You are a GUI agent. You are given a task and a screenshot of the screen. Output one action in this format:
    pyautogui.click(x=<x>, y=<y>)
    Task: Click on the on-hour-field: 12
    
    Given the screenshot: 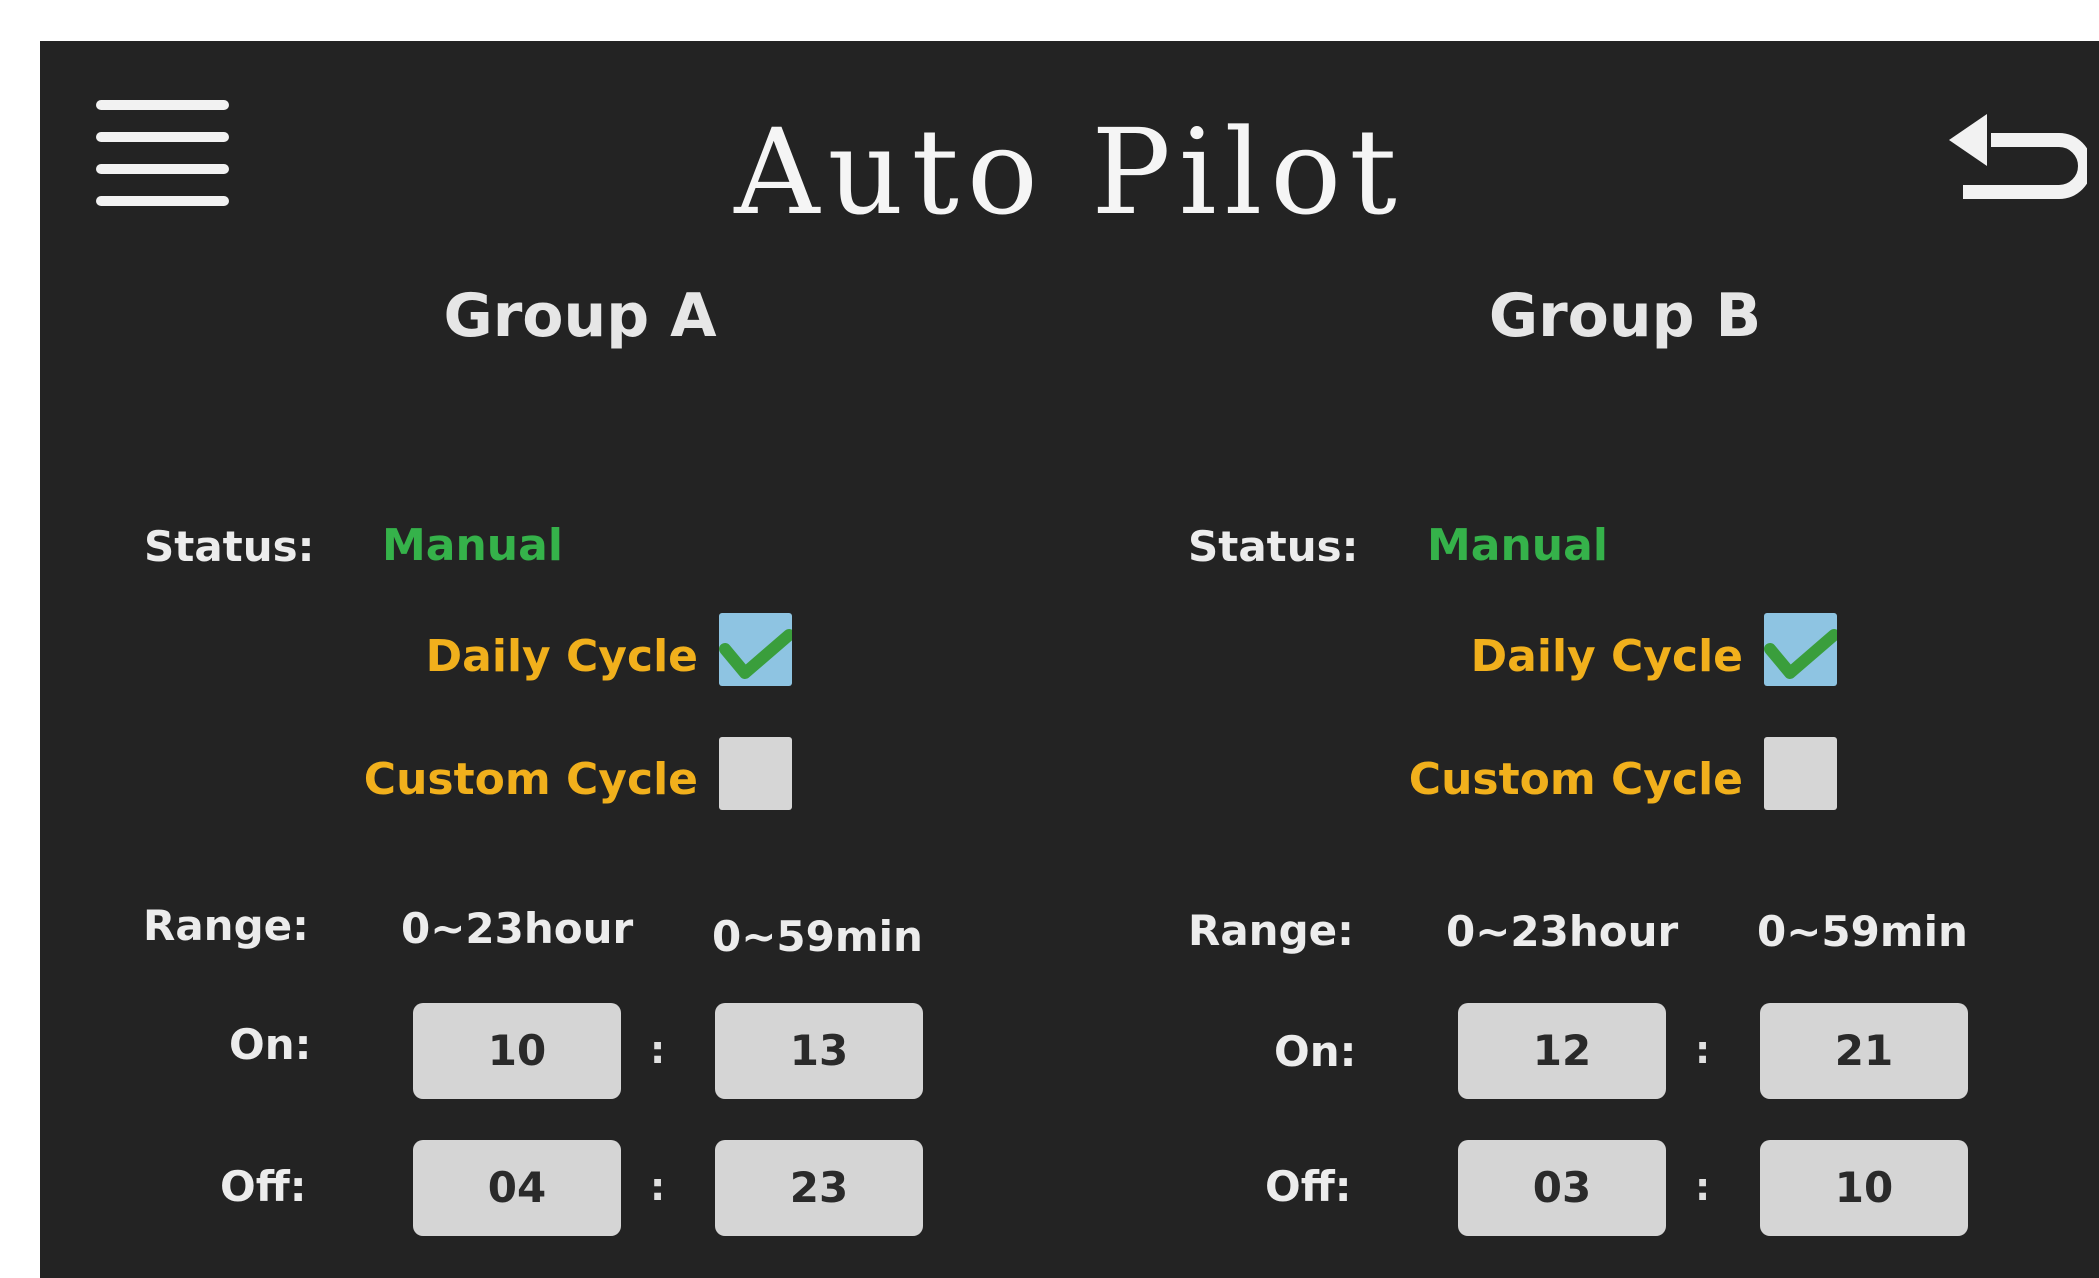 What is the action you would take?
    pyautogui.click(x=1562, y=1051)
    